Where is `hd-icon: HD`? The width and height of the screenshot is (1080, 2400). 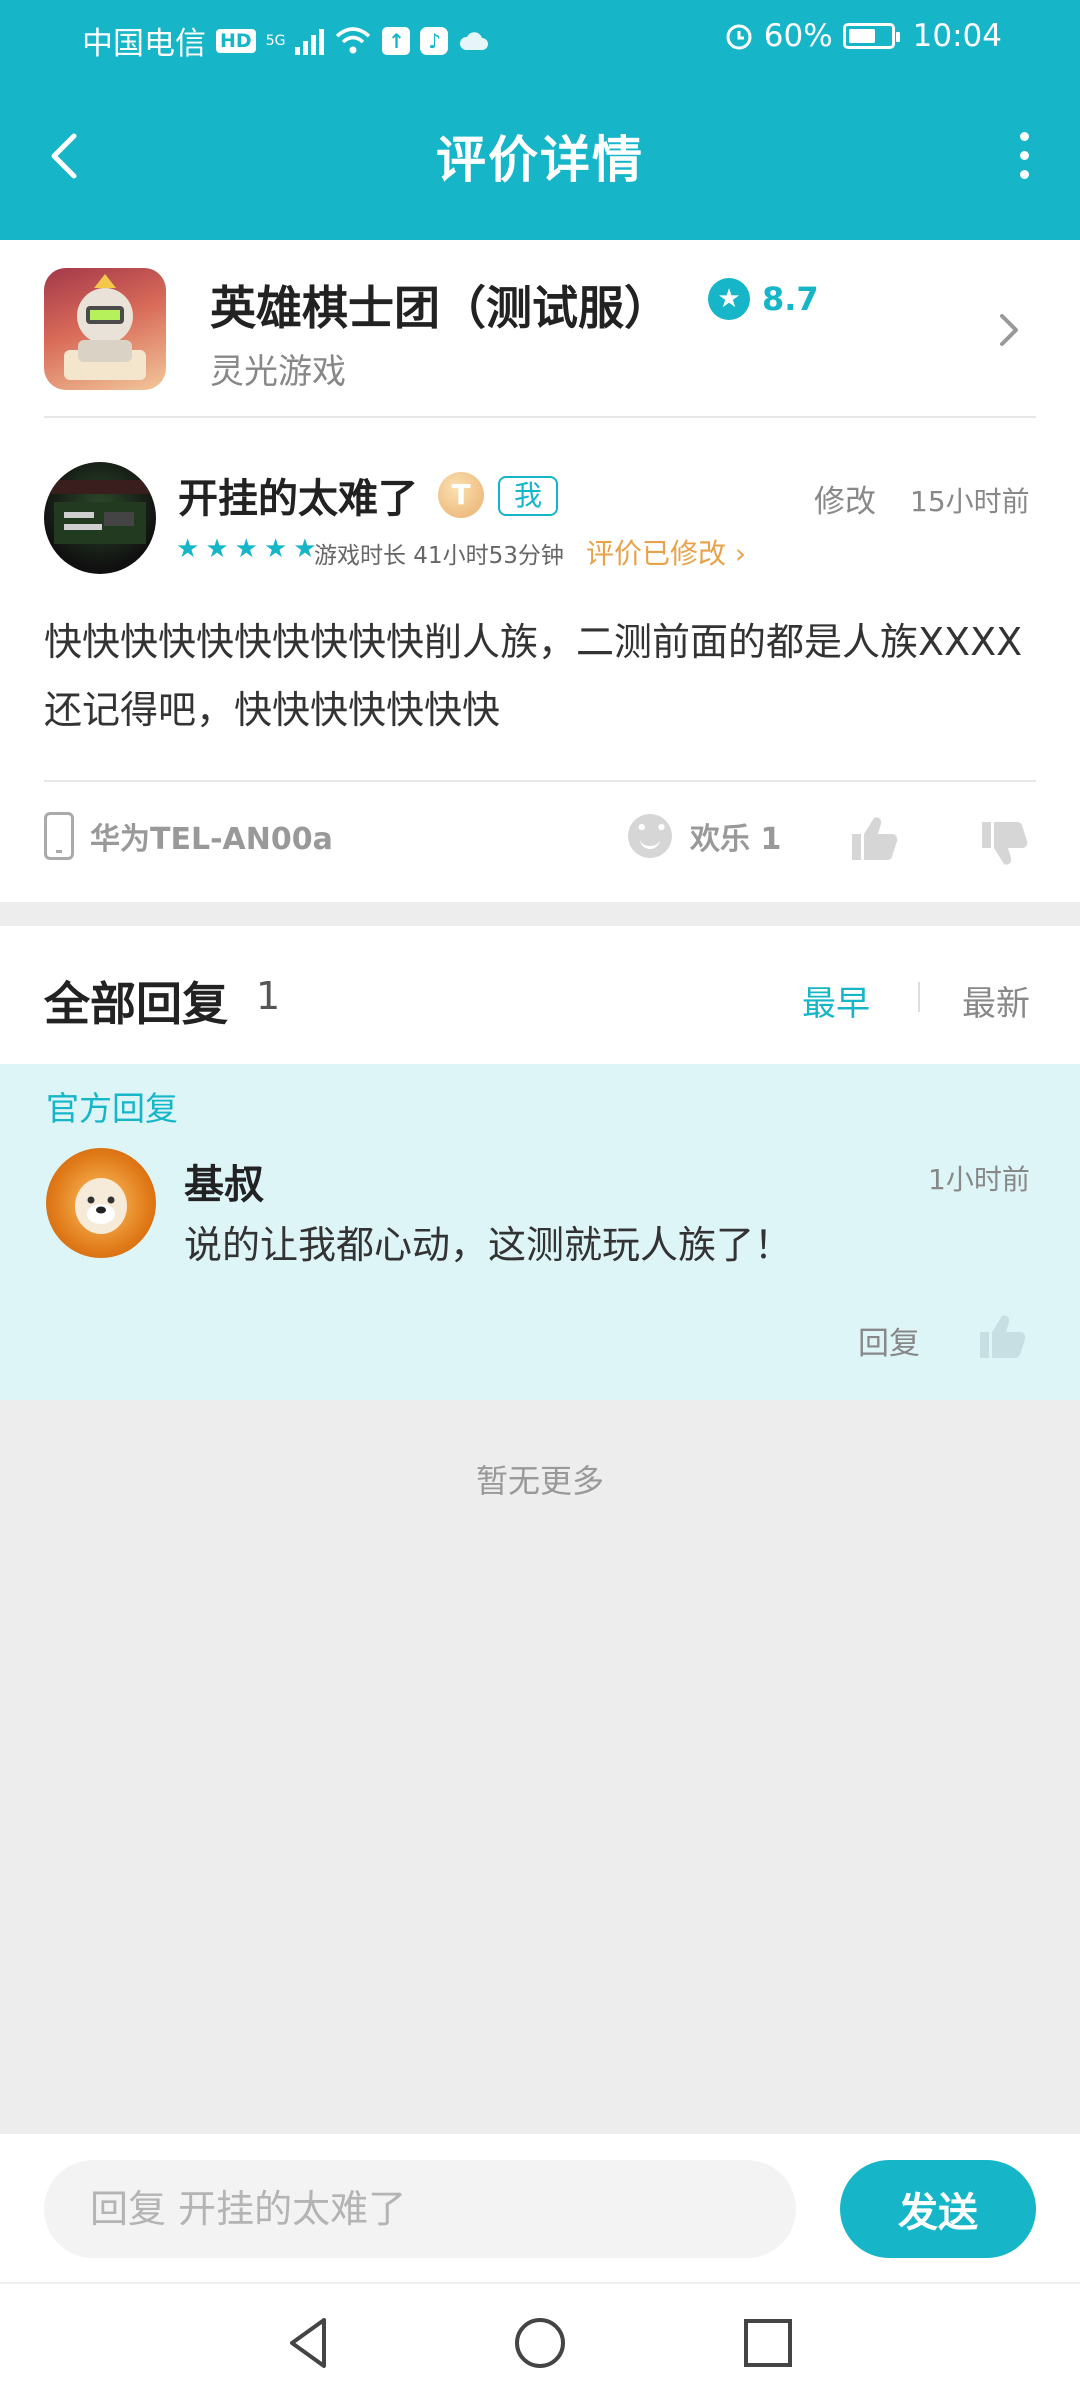
hd-icon: HD is located at coordinates (236, 40).